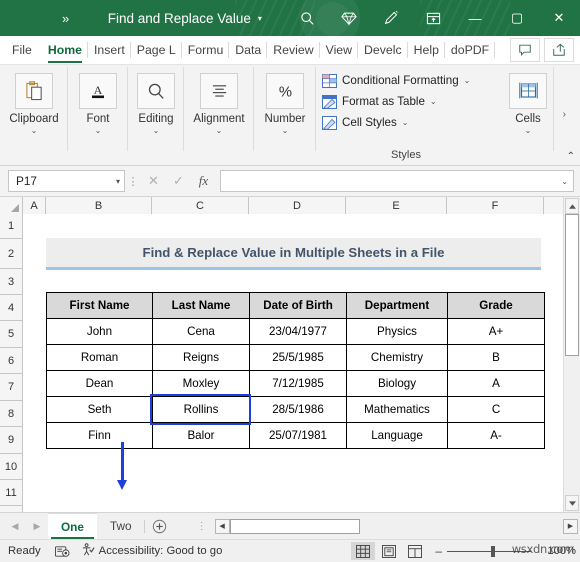  I want to click on zoom-out-button: –, so click(438, 551).